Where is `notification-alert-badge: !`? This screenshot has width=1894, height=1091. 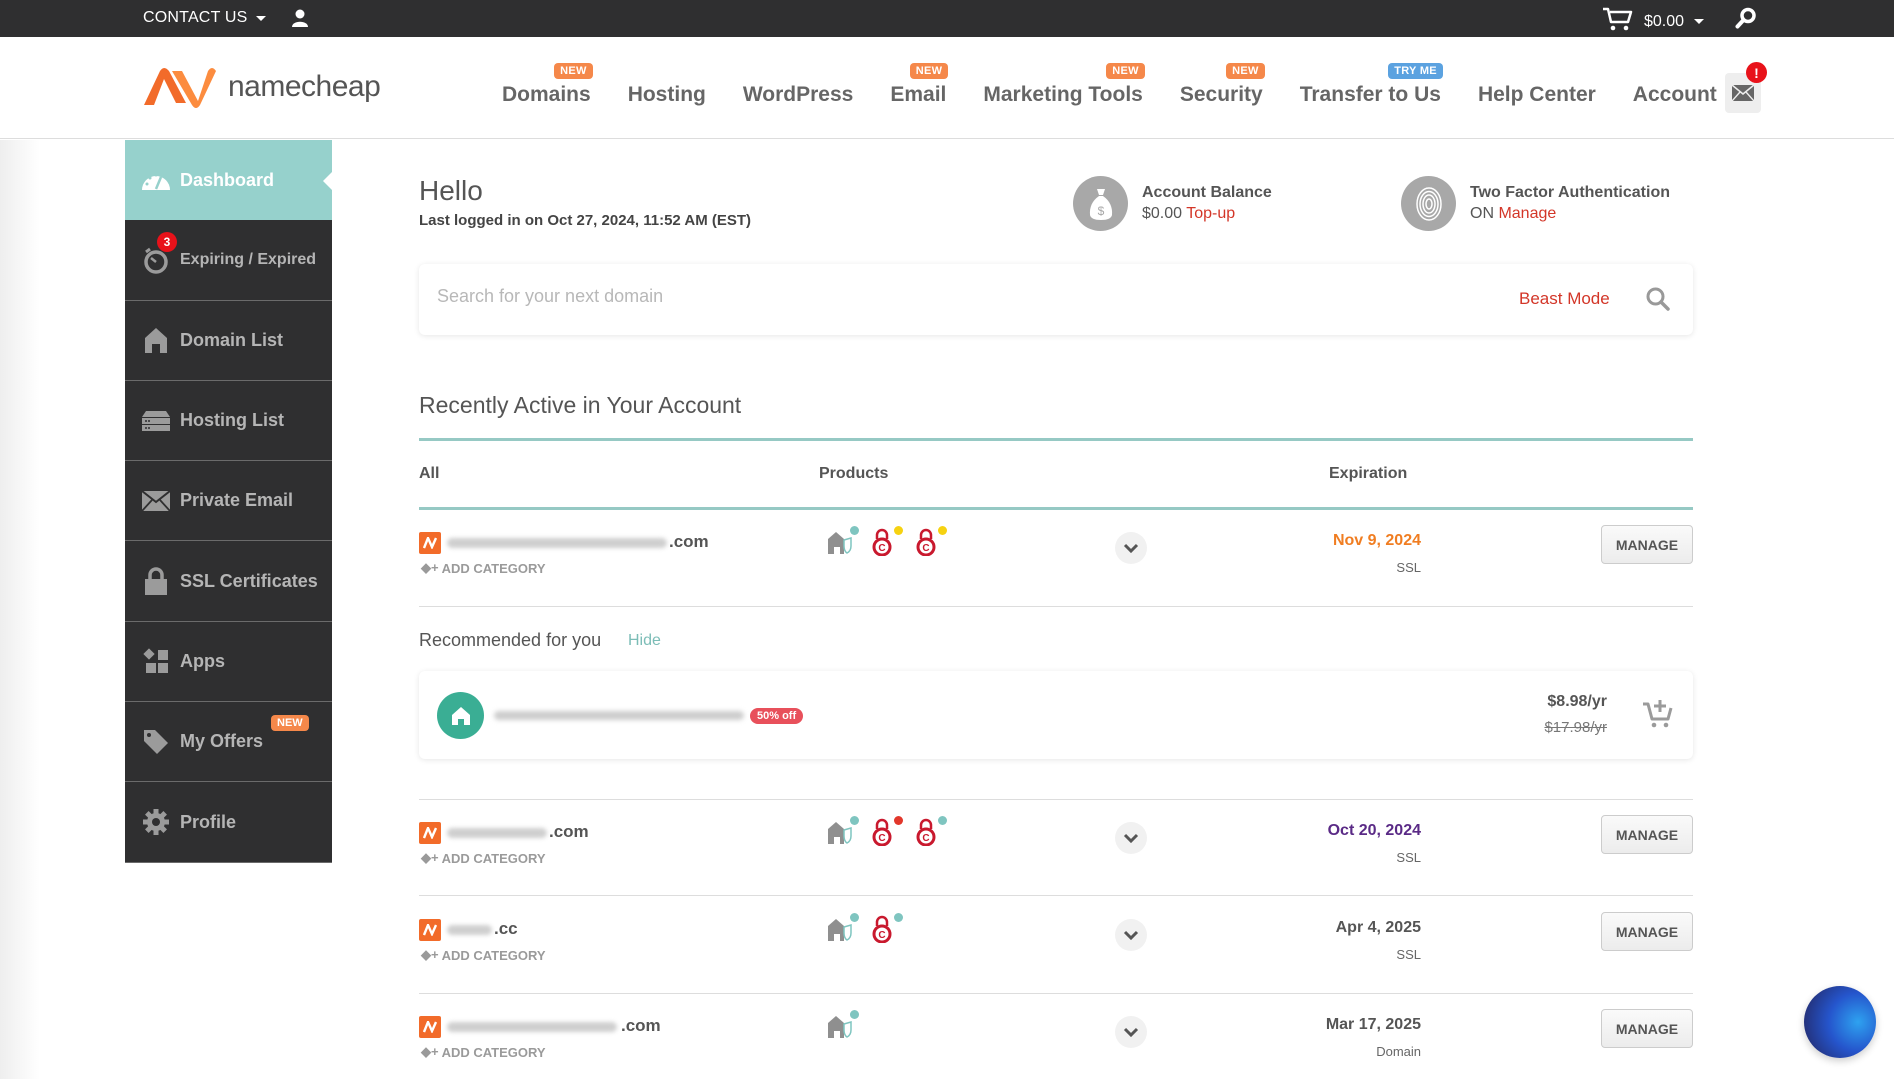 notification-alert-badge: ! is located at coordinates (1756, 72).